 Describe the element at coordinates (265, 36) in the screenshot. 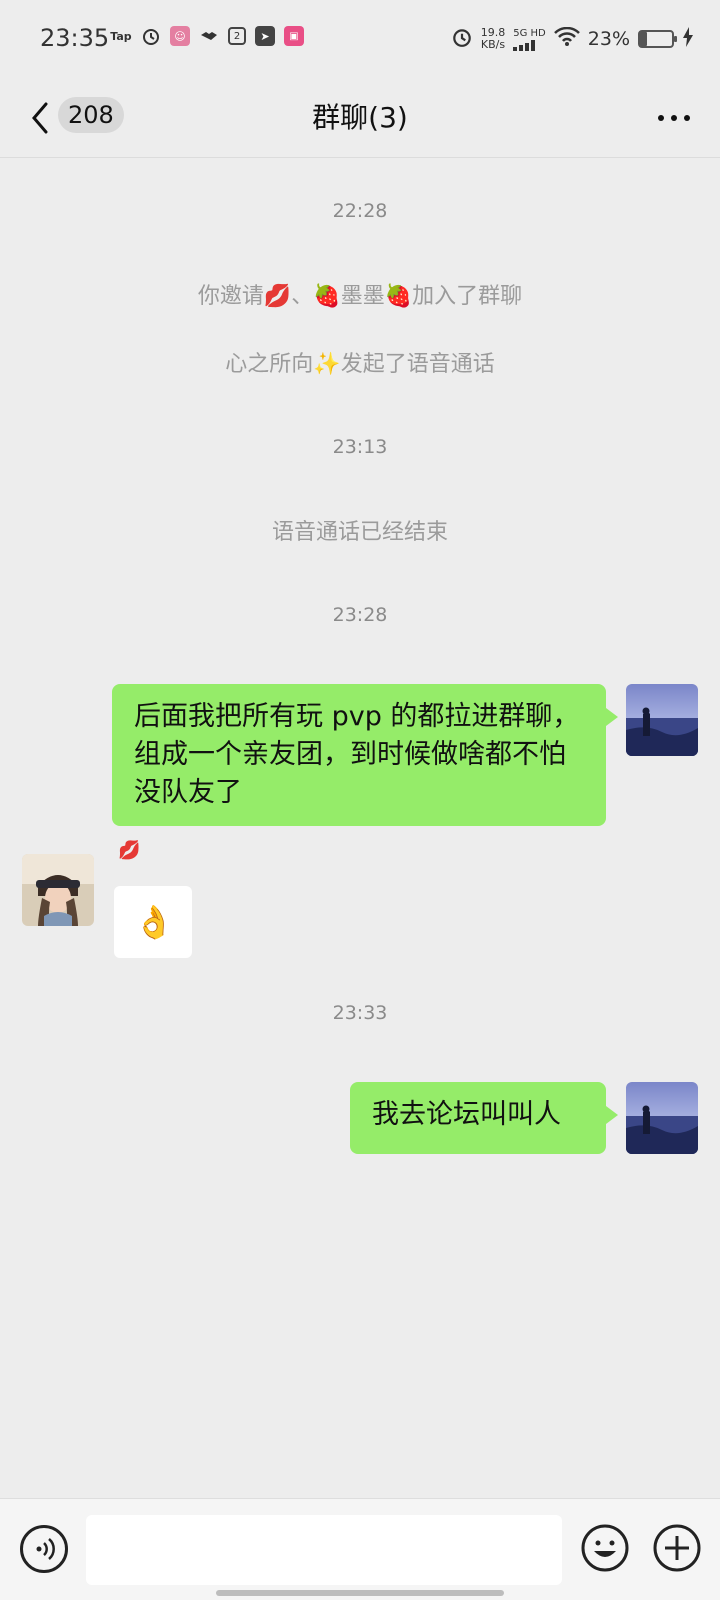

I see `send-app-icon: ➤` at that location.